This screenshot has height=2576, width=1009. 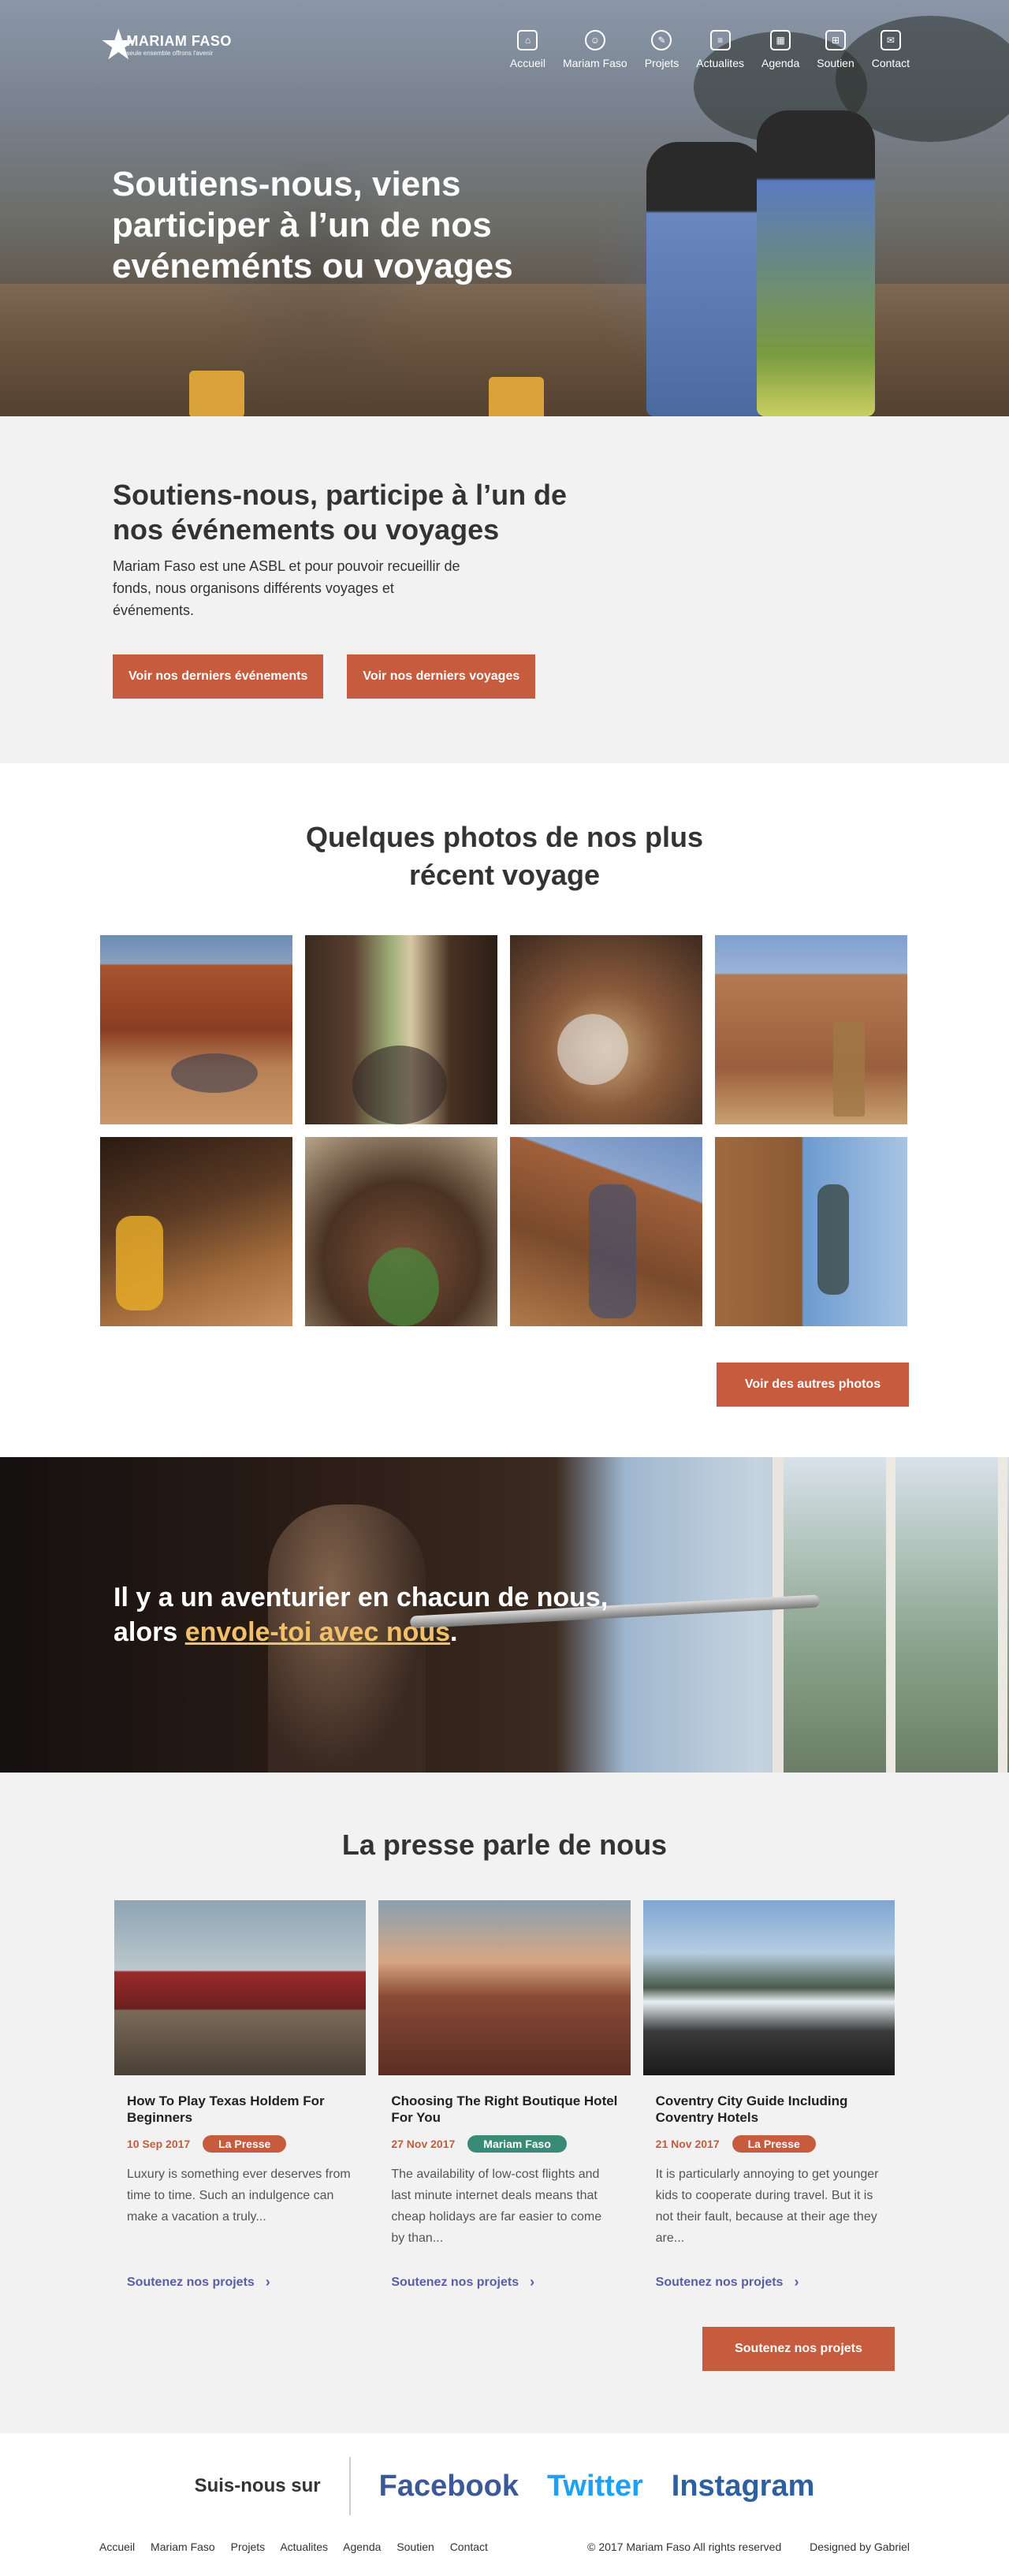 I want to click on quote-end: ., so click(x=454, y=1632).